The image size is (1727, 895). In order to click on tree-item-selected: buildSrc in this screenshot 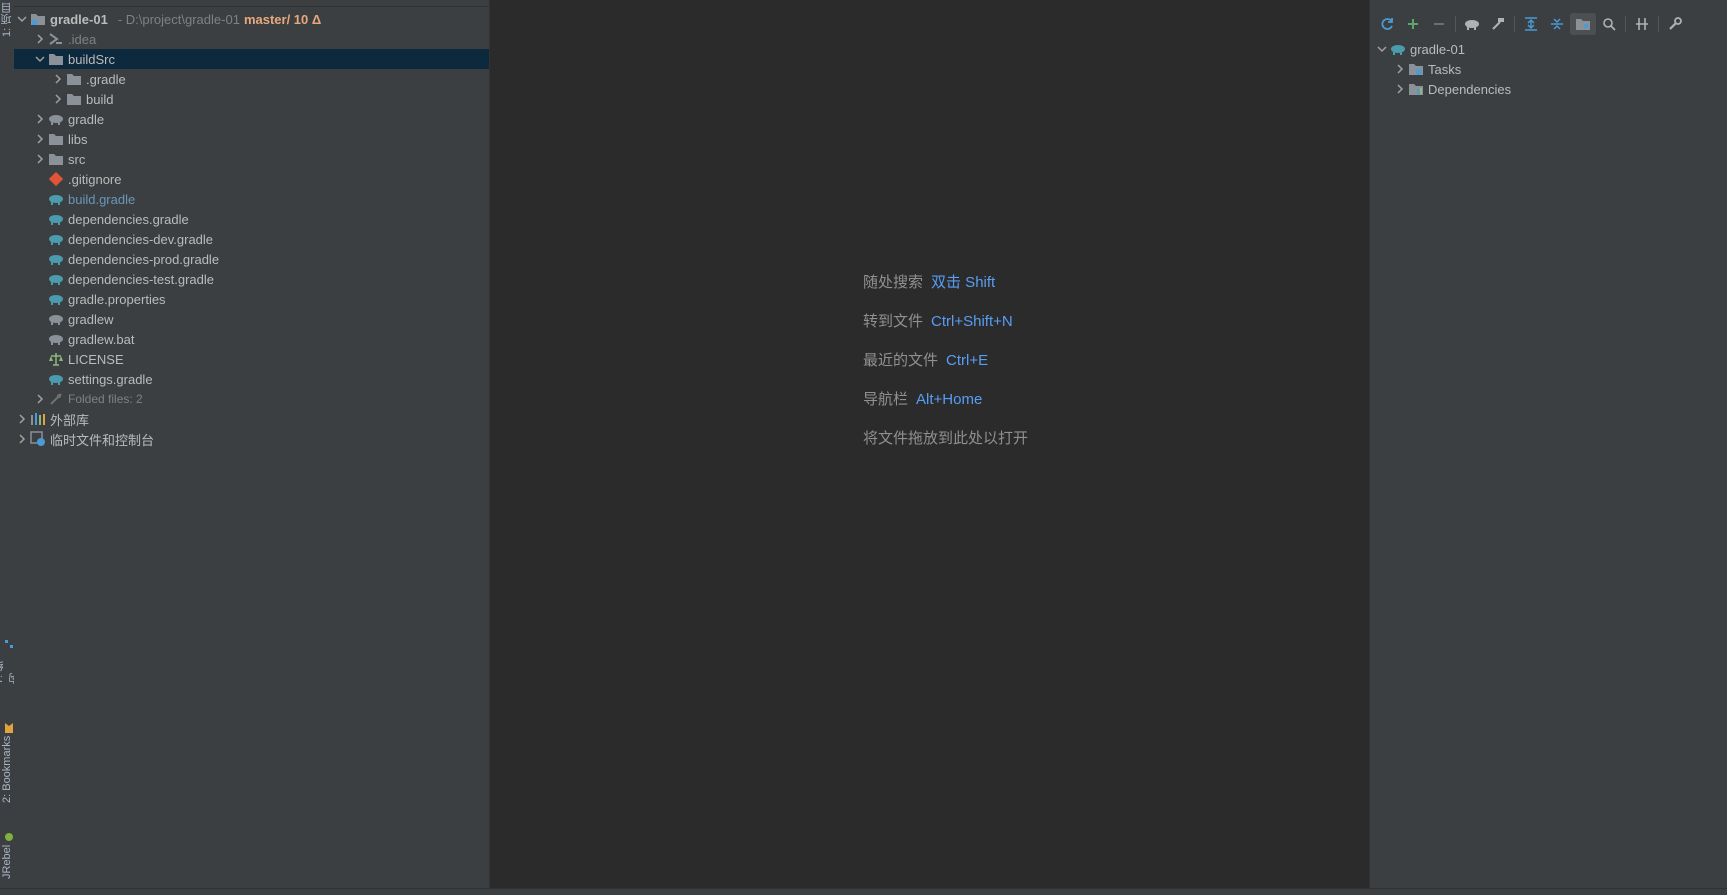, I will do `click(251, 59)`.